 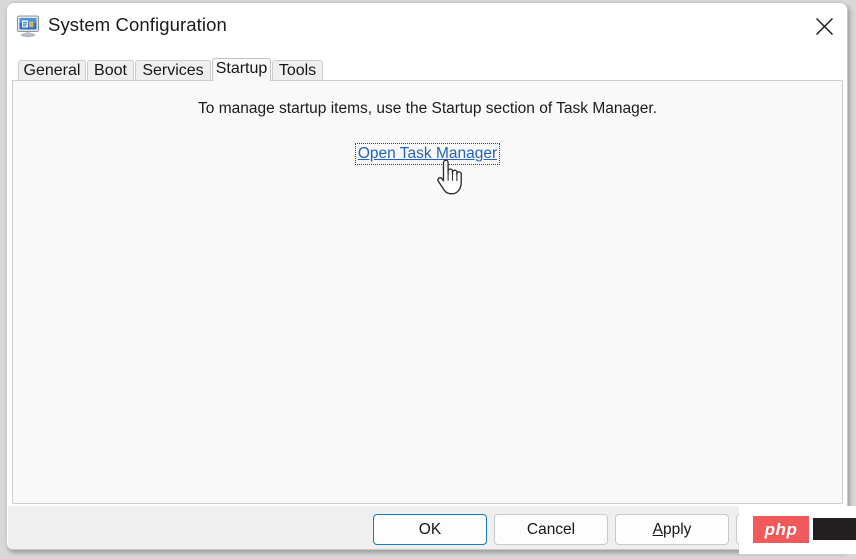 I want to click on php-logo-text: php, so click(x=781, y=529).